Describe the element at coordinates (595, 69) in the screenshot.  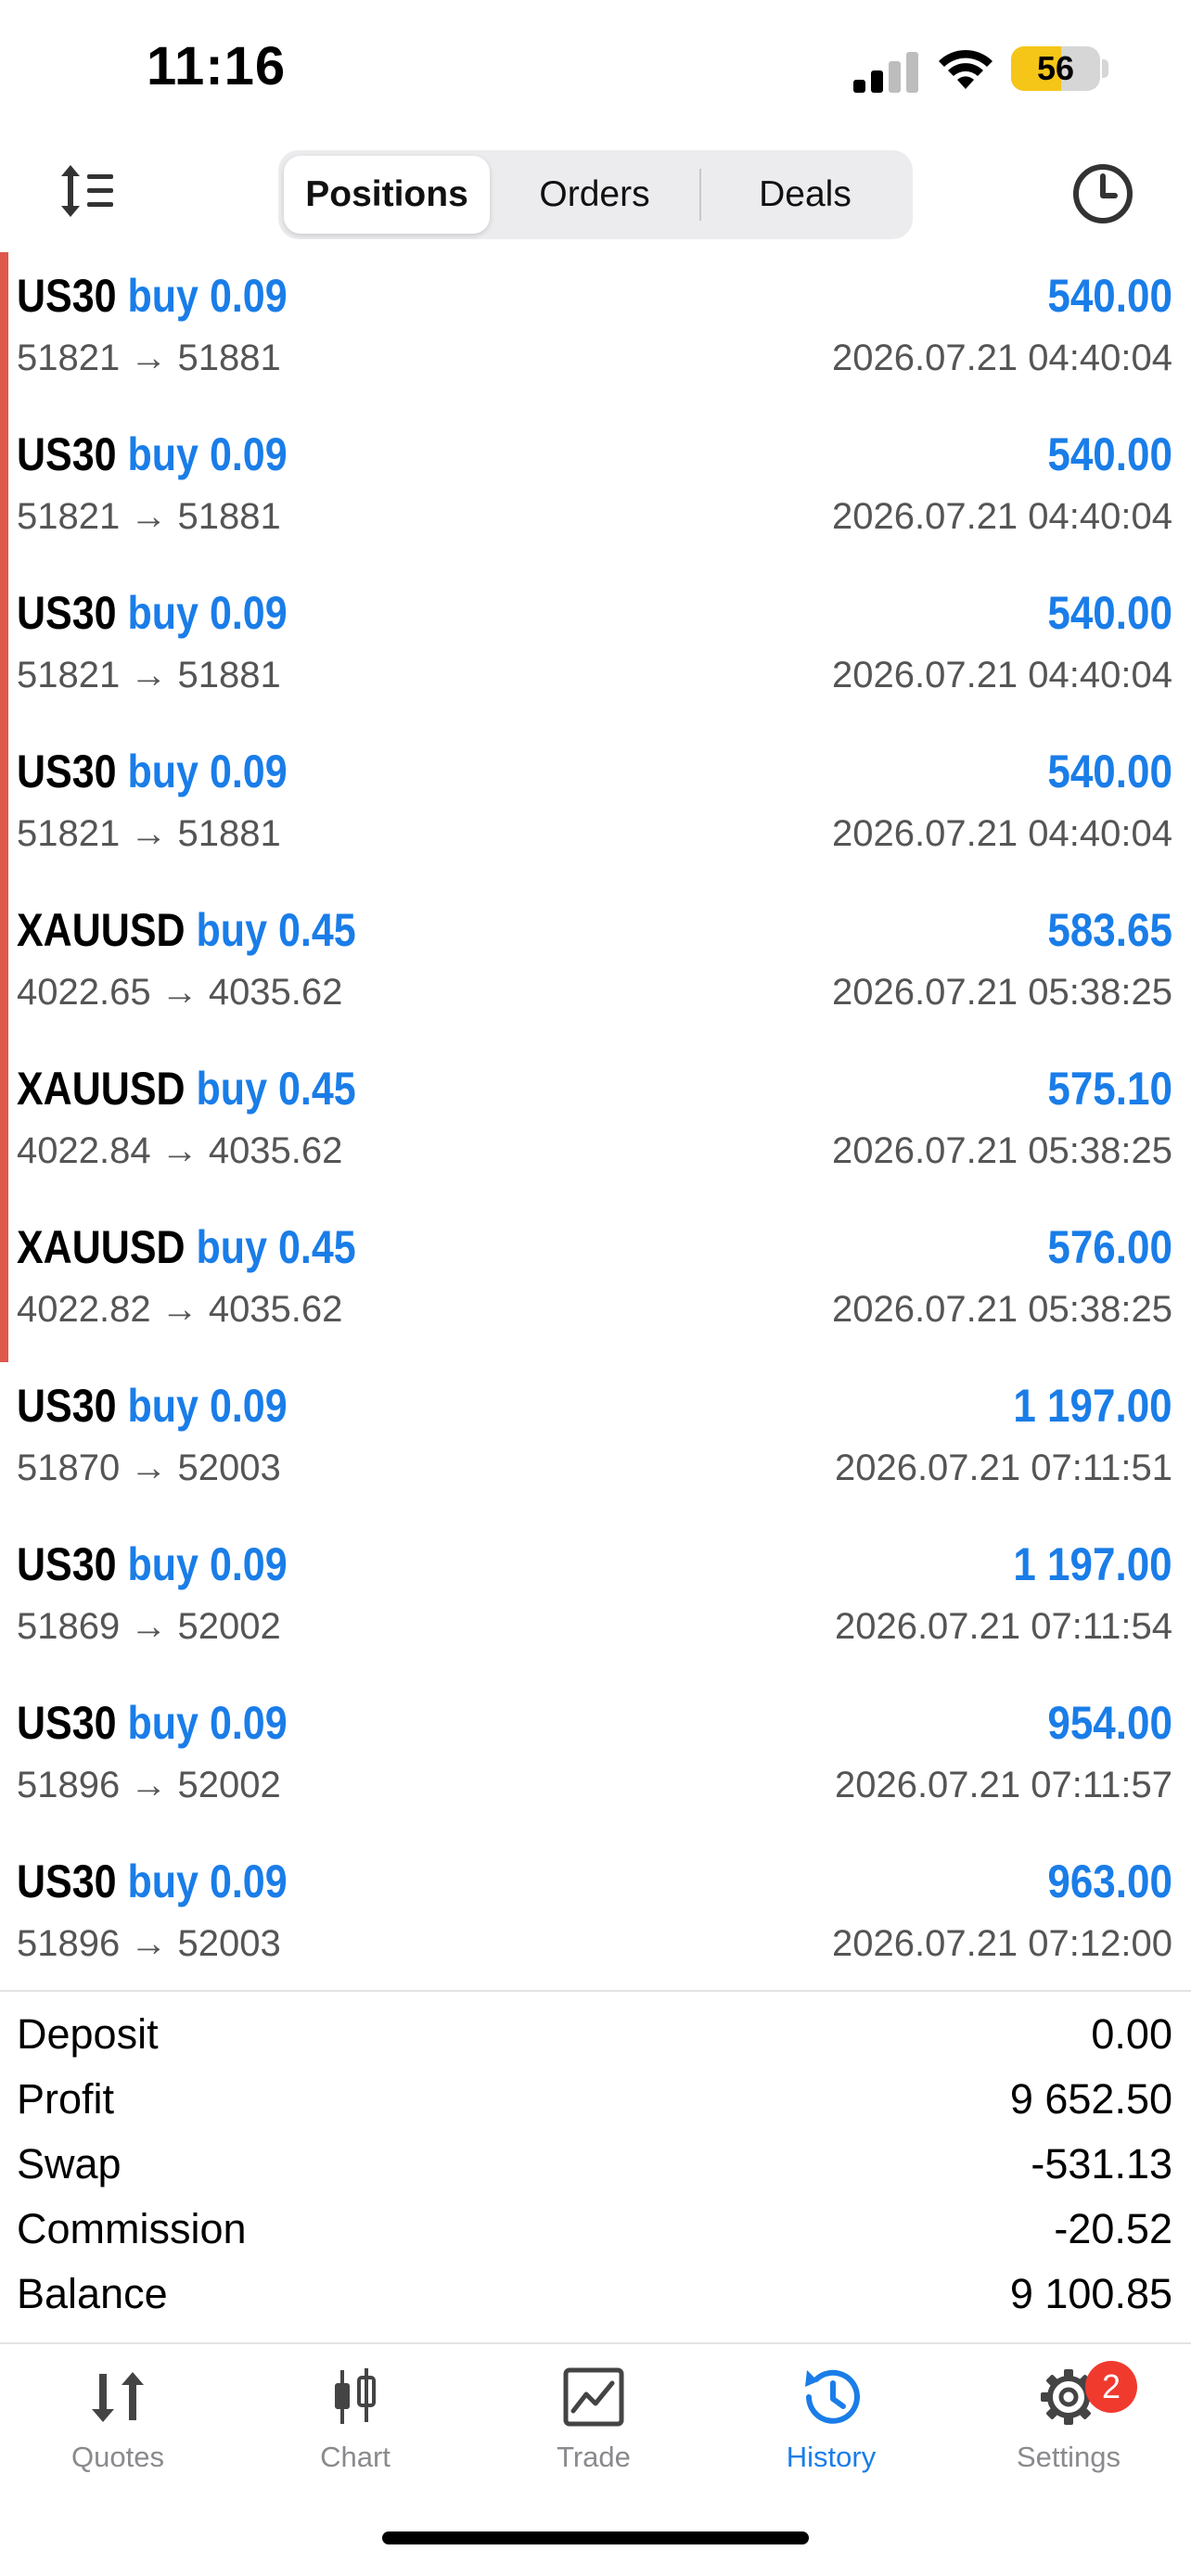
I see `status-bar: 11:16 56` at that location.